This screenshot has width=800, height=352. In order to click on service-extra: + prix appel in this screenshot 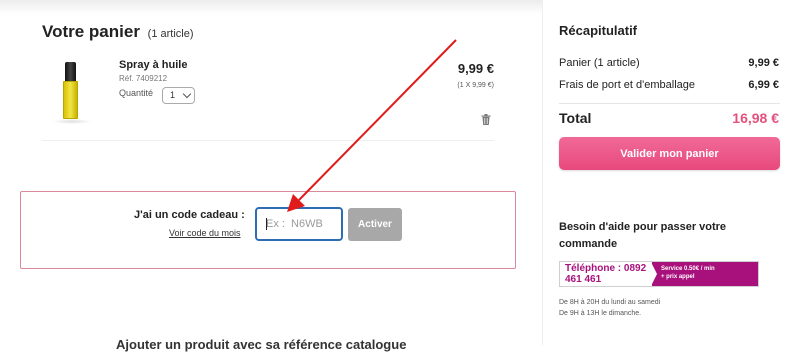, I will do `click(678, 277)`.